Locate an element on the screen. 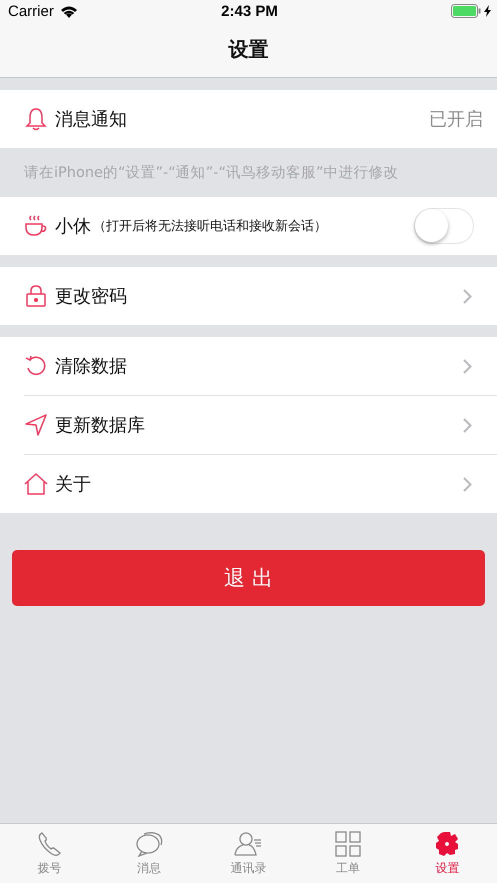 This screenshot has width=497, height=883. contacts-icon is located at coordinates (249, 843).